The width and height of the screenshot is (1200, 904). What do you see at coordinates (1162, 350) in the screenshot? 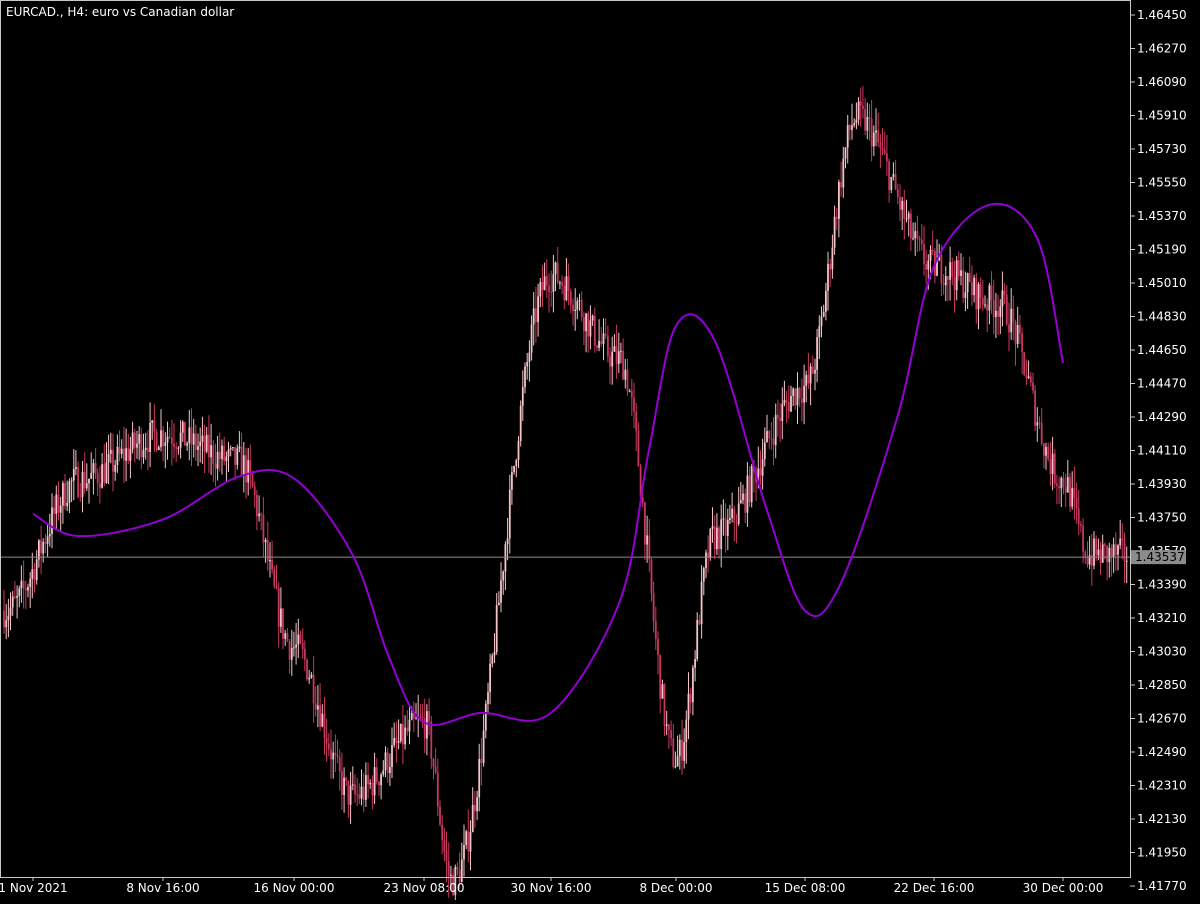
I see `price-axis-label: 1.44650` at bounding box center [1162, 350].